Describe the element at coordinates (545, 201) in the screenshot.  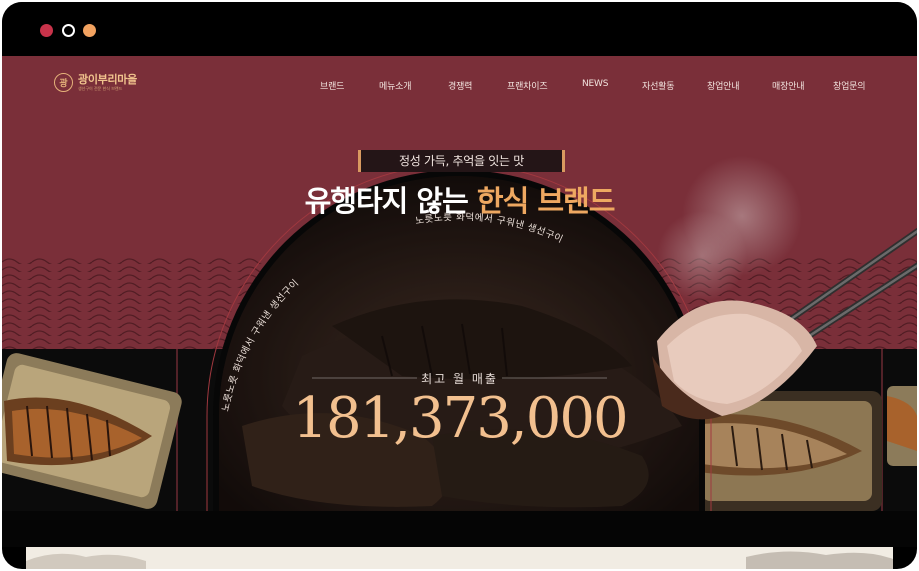
I see `headline-accent: 한식 브랜드` at that location.